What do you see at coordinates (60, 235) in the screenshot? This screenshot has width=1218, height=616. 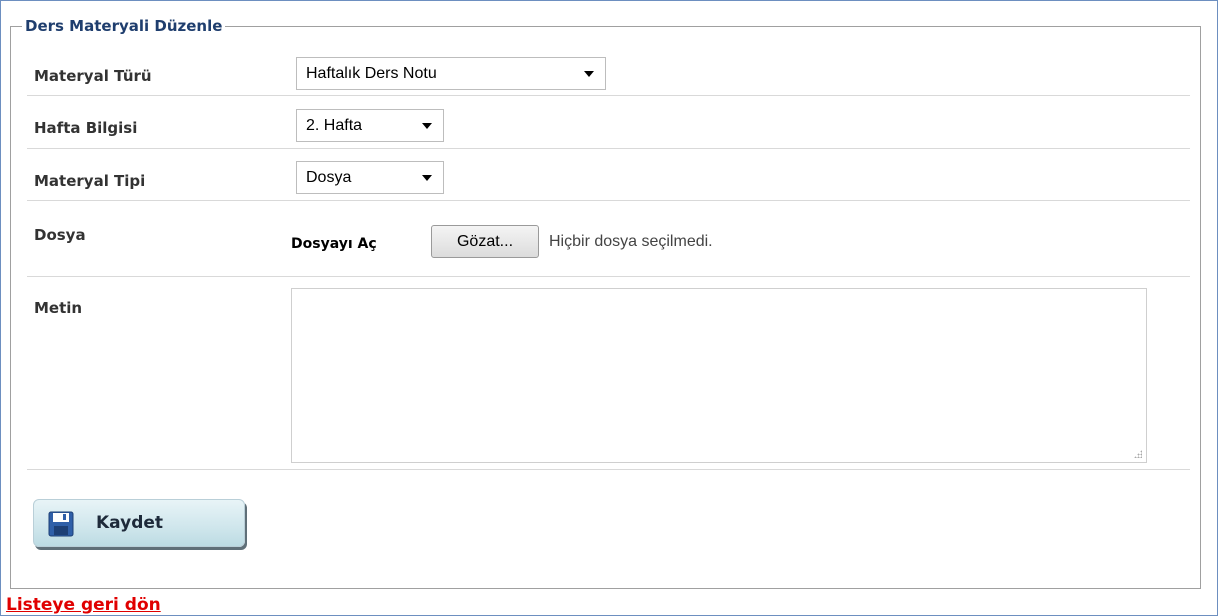 I see `file-label: Dosya` at bounding box center [60, 235].